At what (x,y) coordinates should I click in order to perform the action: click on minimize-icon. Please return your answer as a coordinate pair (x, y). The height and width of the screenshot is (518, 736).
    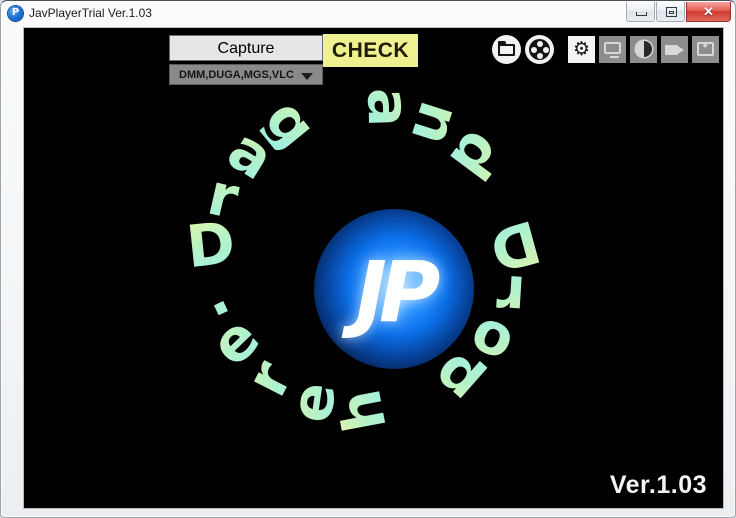
    Looking at the image, I should click on (641, 14).